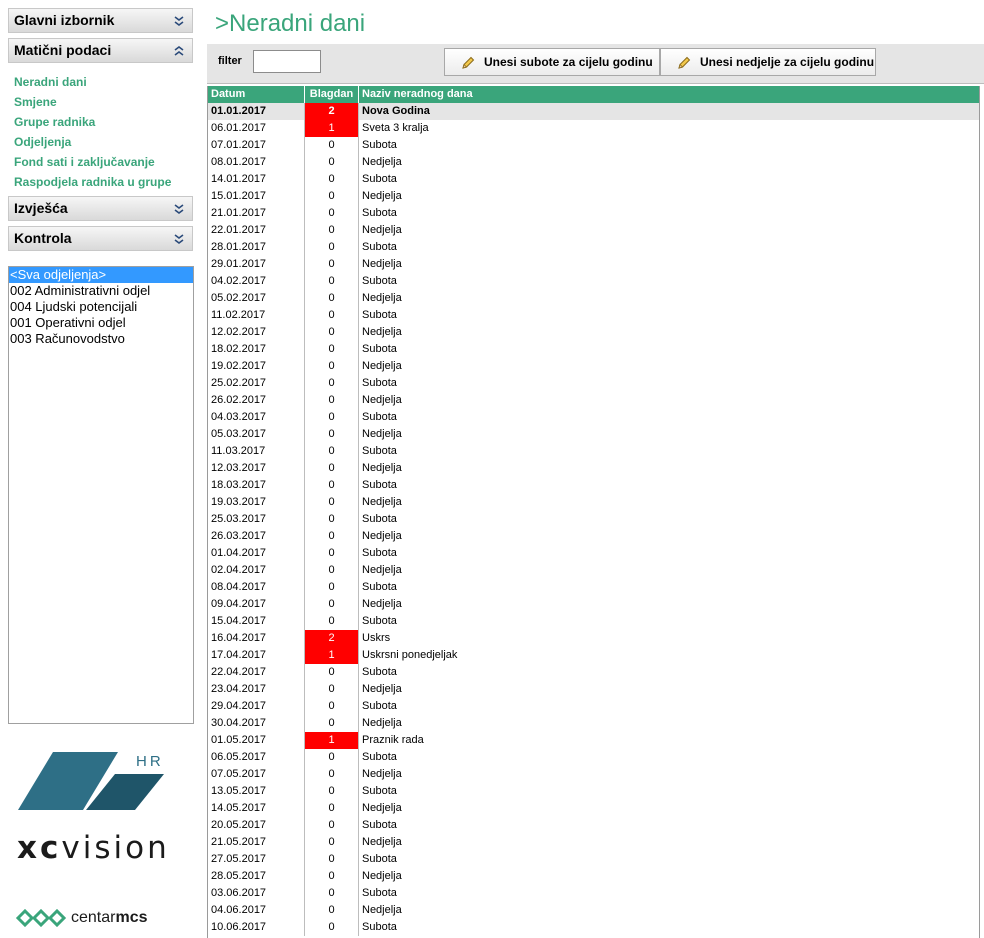 This screenshot has height=938, width=984. What do you see at coordinates (92, 182) in the screenshot?
I see `link-raspodjela-radnika: Raspodjela radnika u grupe` at bounding box center [92, 182].